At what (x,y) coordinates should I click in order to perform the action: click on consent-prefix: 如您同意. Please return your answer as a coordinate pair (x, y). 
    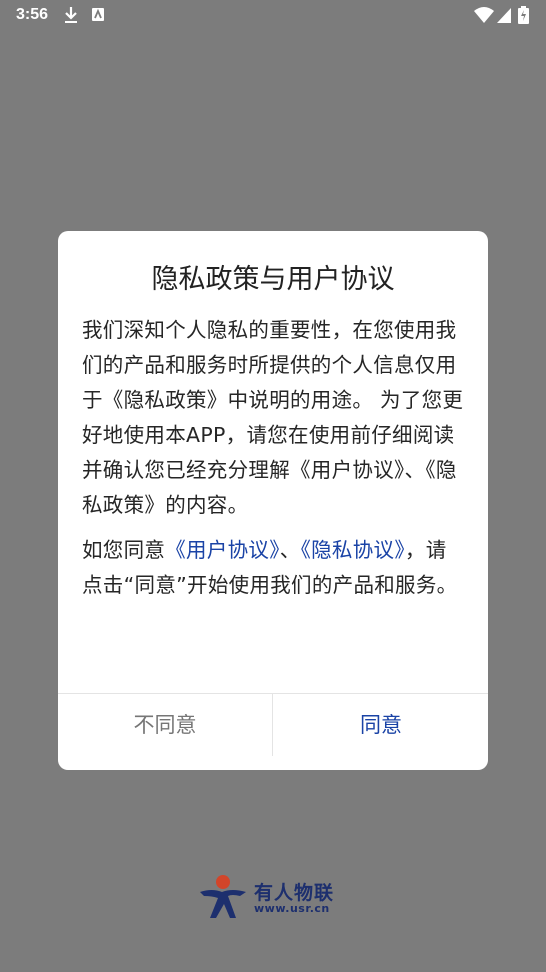
    Looking at the image, I should click on (124, 550).